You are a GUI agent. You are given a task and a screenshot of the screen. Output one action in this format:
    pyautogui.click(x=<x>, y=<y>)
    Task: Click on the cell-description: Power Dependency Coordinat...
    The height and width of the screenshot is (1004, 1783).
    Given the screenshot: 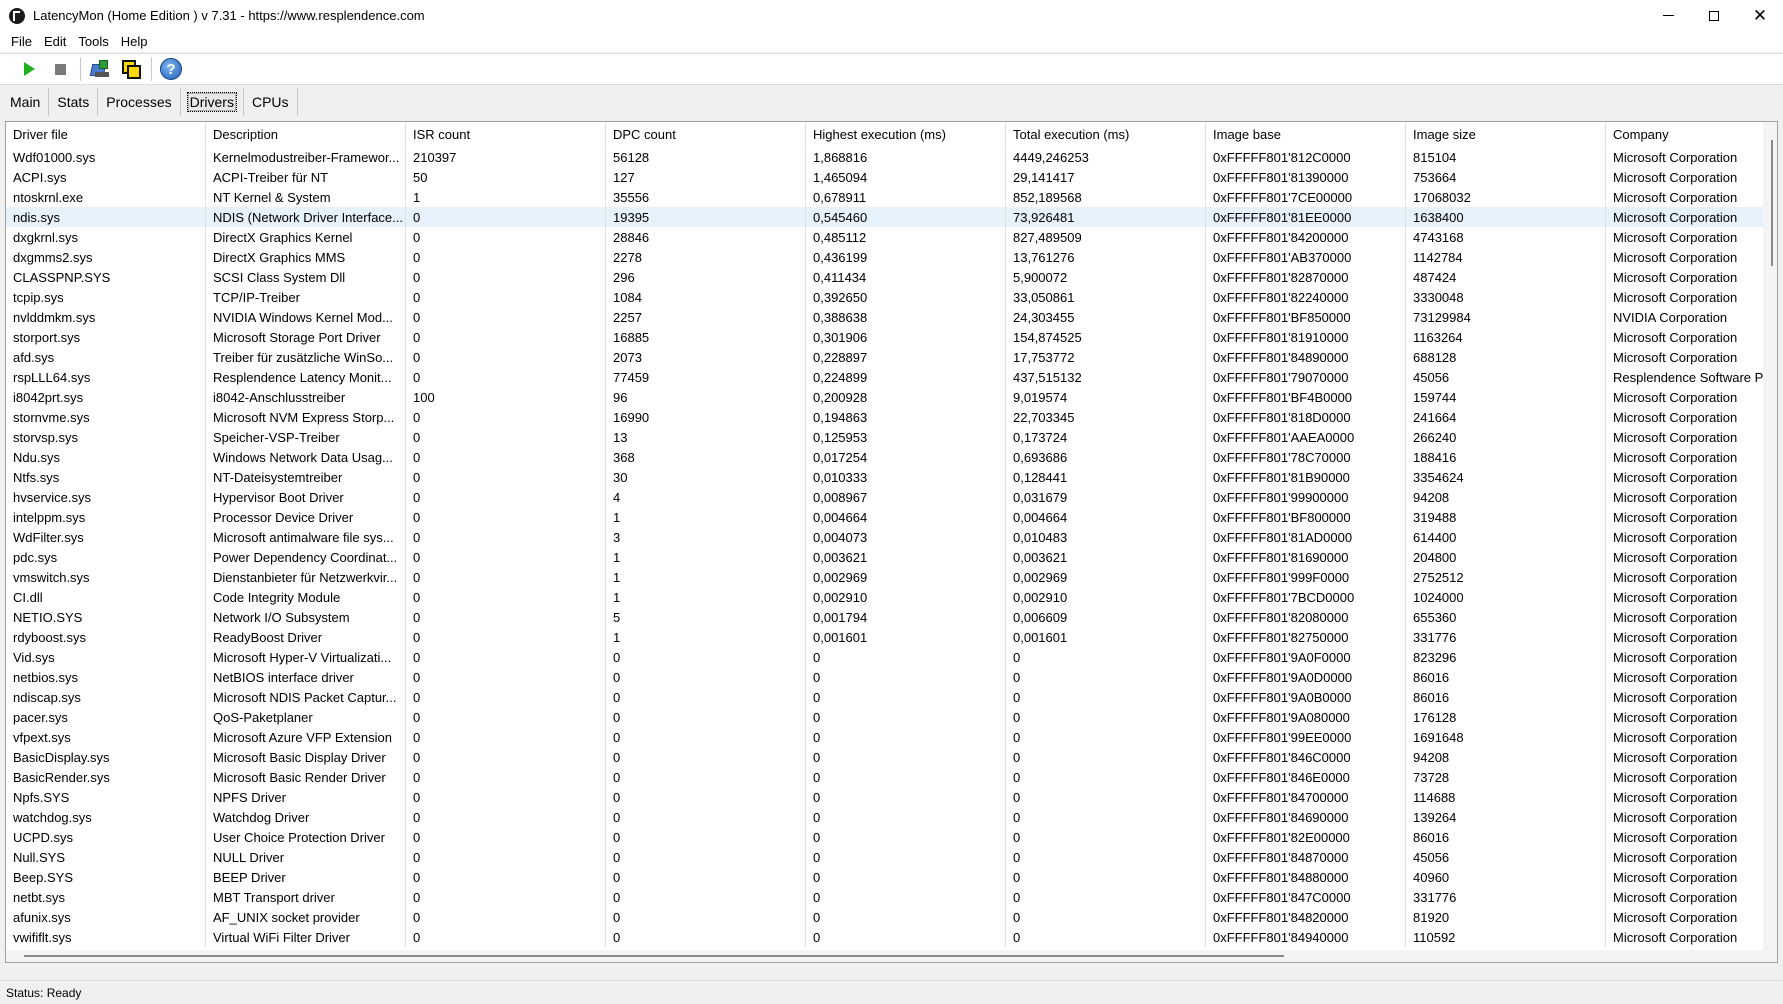 What is the action you would take?
    pyautogui.click(x=306, y=557)
    